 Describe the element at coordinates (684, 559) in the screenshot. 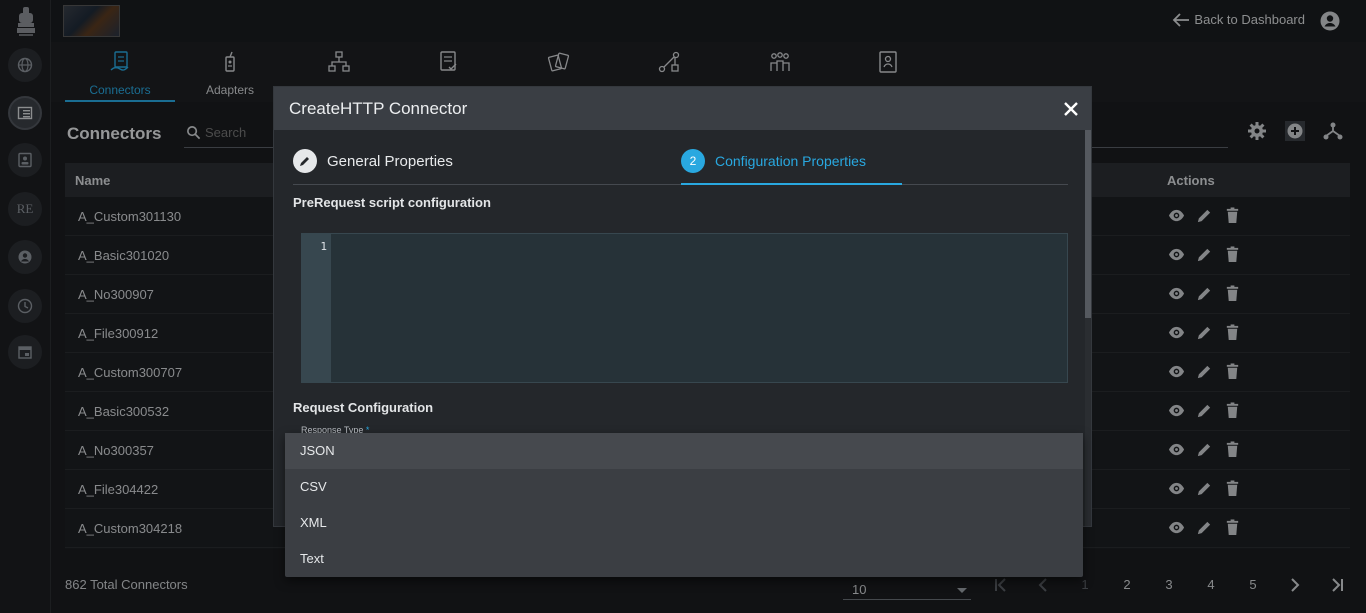

I see `option-text: Text` at that location.